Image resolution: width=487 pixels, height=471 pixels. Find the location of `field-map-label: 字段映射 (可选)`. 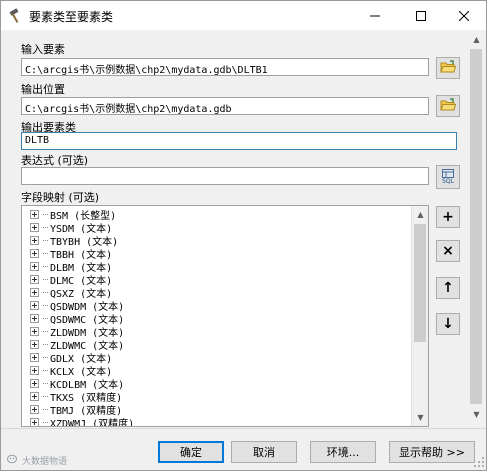

field-map-label: 字段映射 (可选) is located at coordinates (60, 197).